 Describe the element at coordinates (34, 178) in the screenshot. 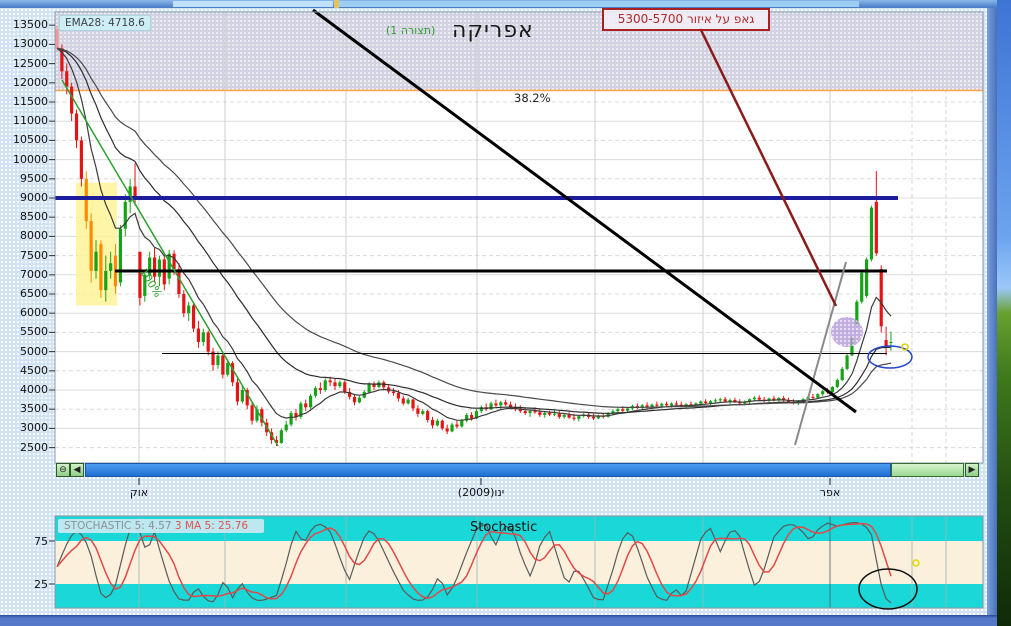

I see `price-axis-label: 9500` at that location.